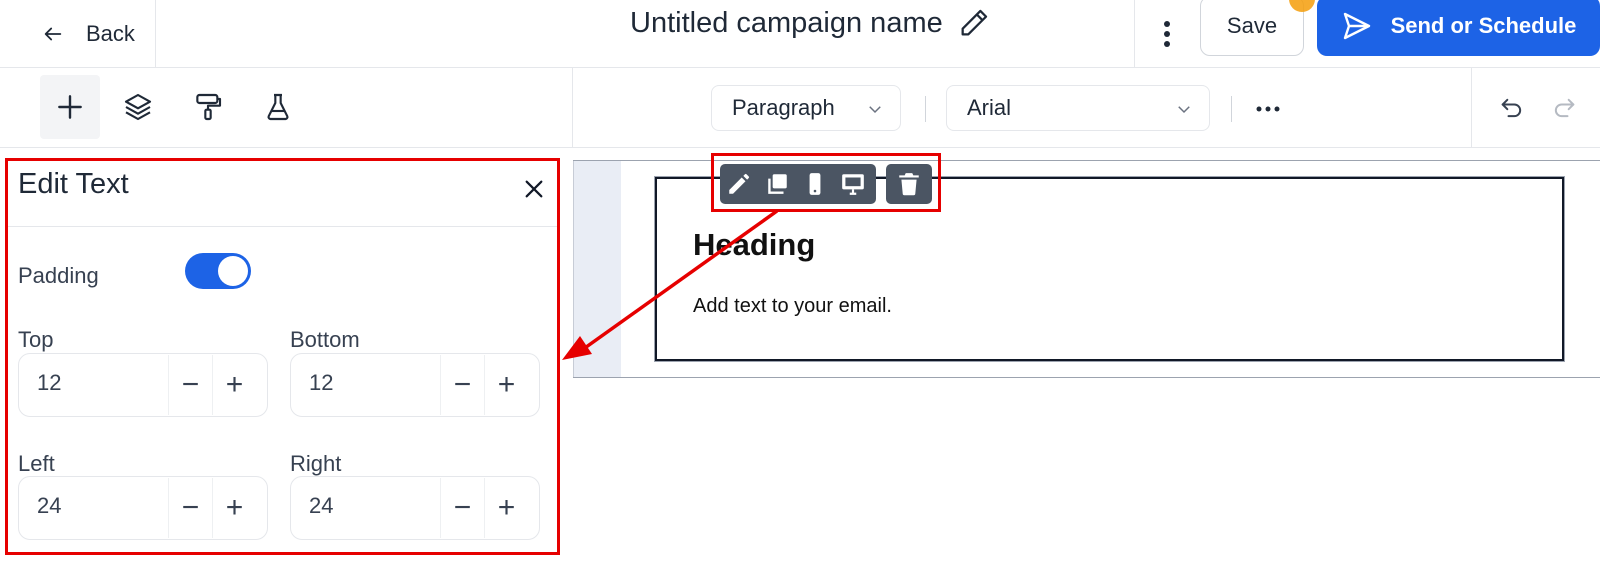 The height and width of the screenshot is (567, 1600). What do you see at coordinates (190, 508) in the screenshot?
I see `left-decrement-button: −` at bounding box center [190, 508].